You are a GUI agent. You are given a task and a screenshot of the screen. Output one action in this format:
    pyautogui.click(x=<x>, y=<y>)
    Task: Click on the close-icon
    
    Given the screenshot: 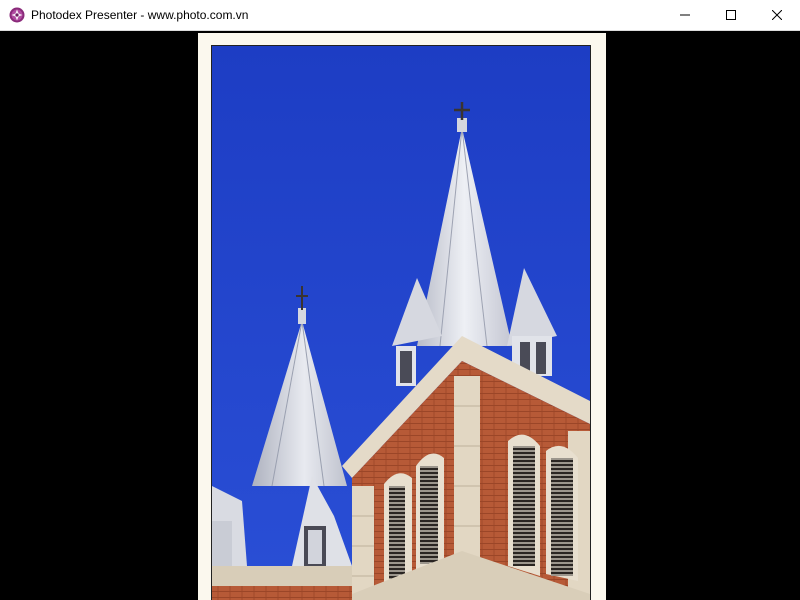 What is the action you would take?
    pyautogui.click(x=777, y=15)
    